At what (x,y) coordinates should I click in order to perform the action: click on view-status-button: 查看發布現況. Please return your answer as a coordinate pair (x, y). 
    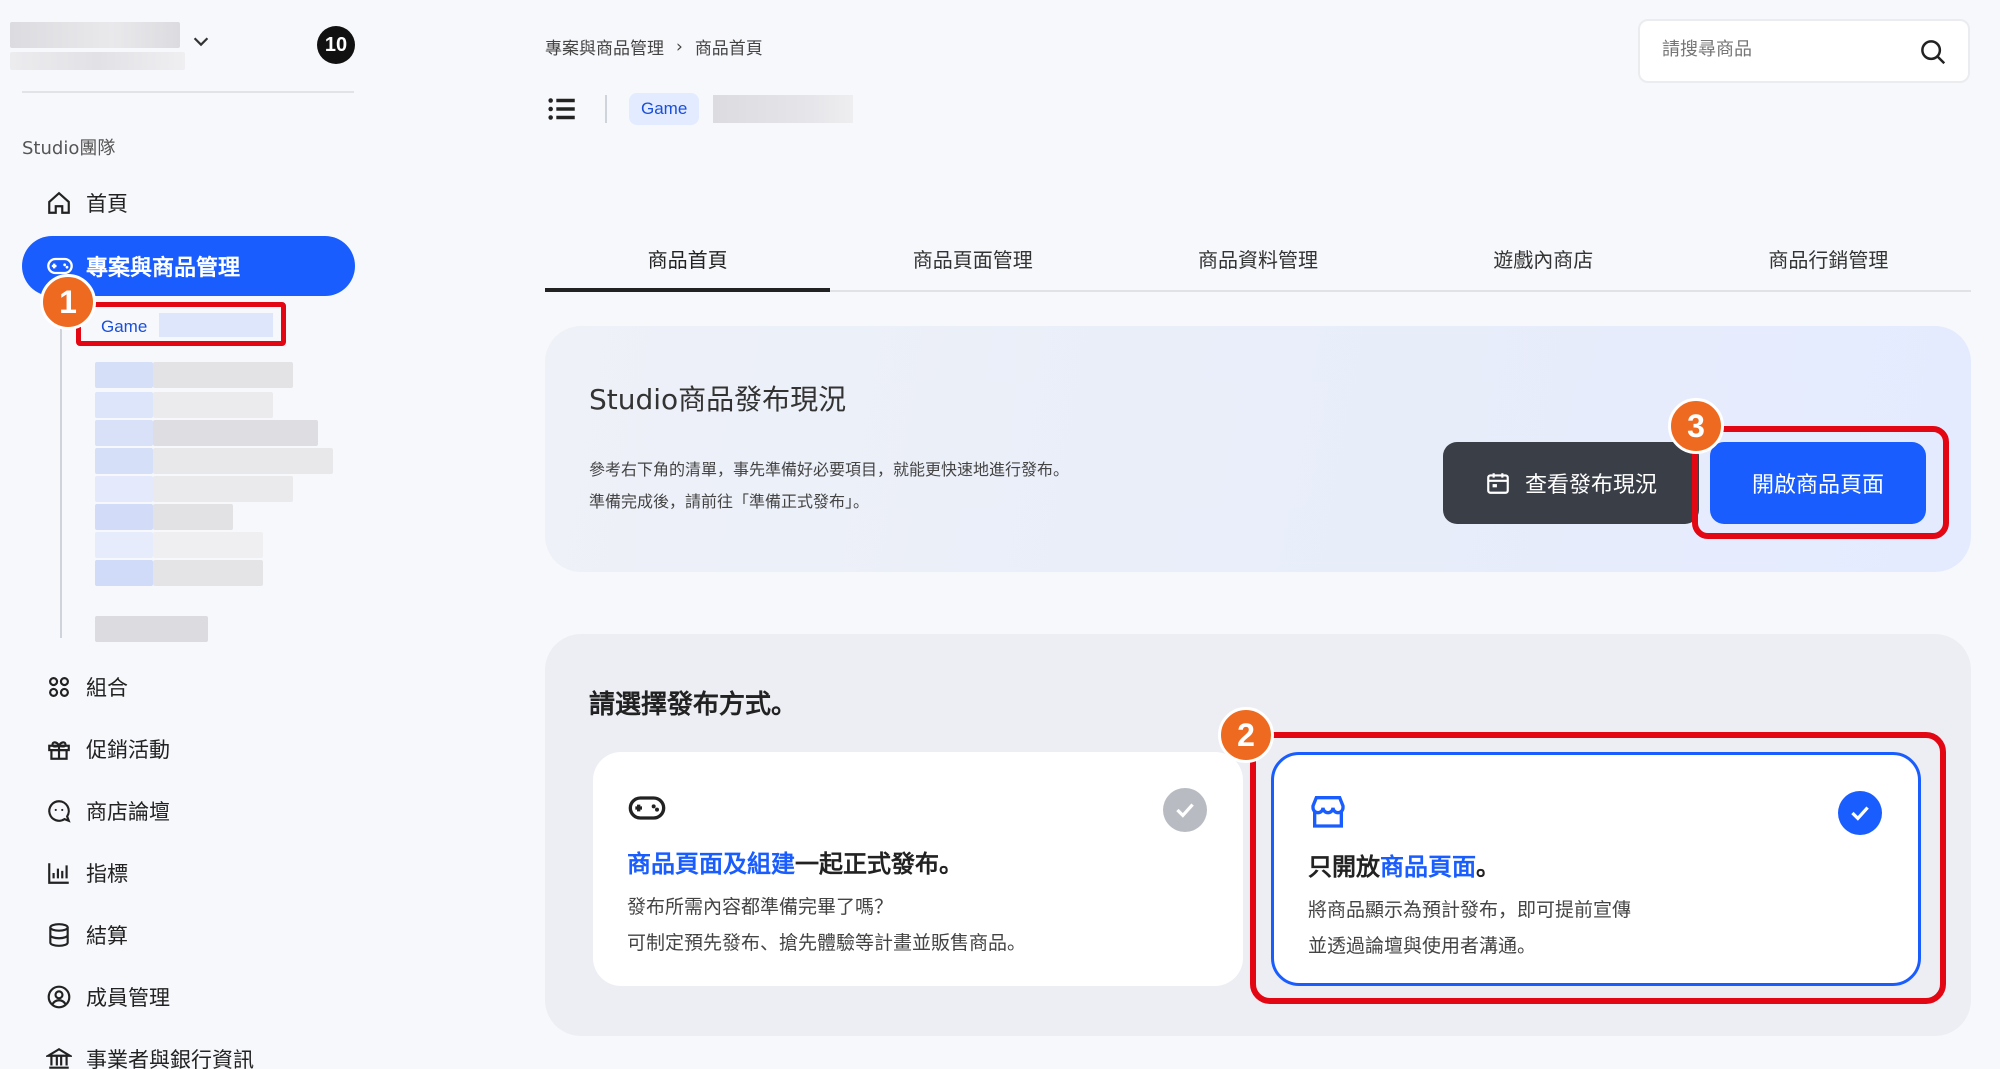
    Looking at the image, I should click on (1571, 483).